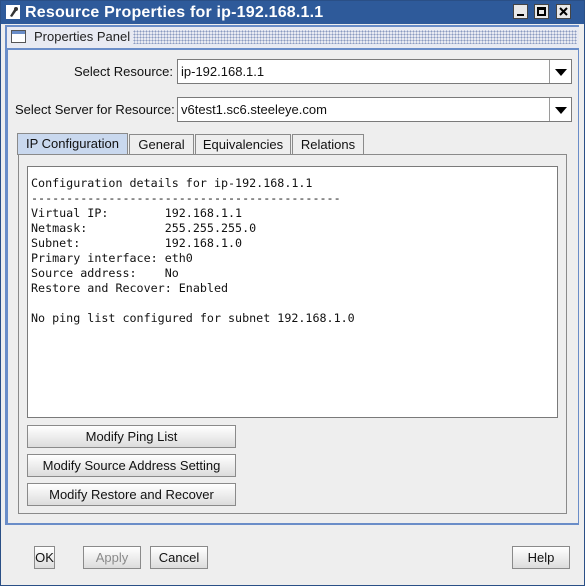  What do you see at coordinates (95, 109) in the screenshot?
I see `select-server-label: Select Server for Resource:` at bounding box center [95, 109].